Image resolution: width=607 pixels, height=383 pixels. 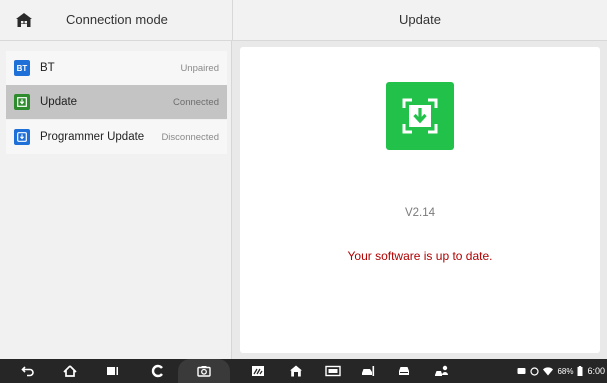 I want to click on wifi-icon, so click(x=548, y=370).